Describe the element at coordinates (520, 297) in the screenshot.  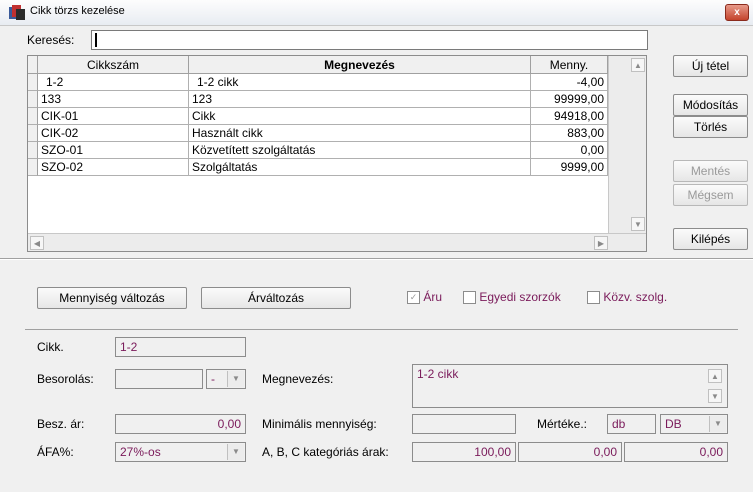
I see `checkbox-egyedi-label: Egyedi szorzók` at that location.